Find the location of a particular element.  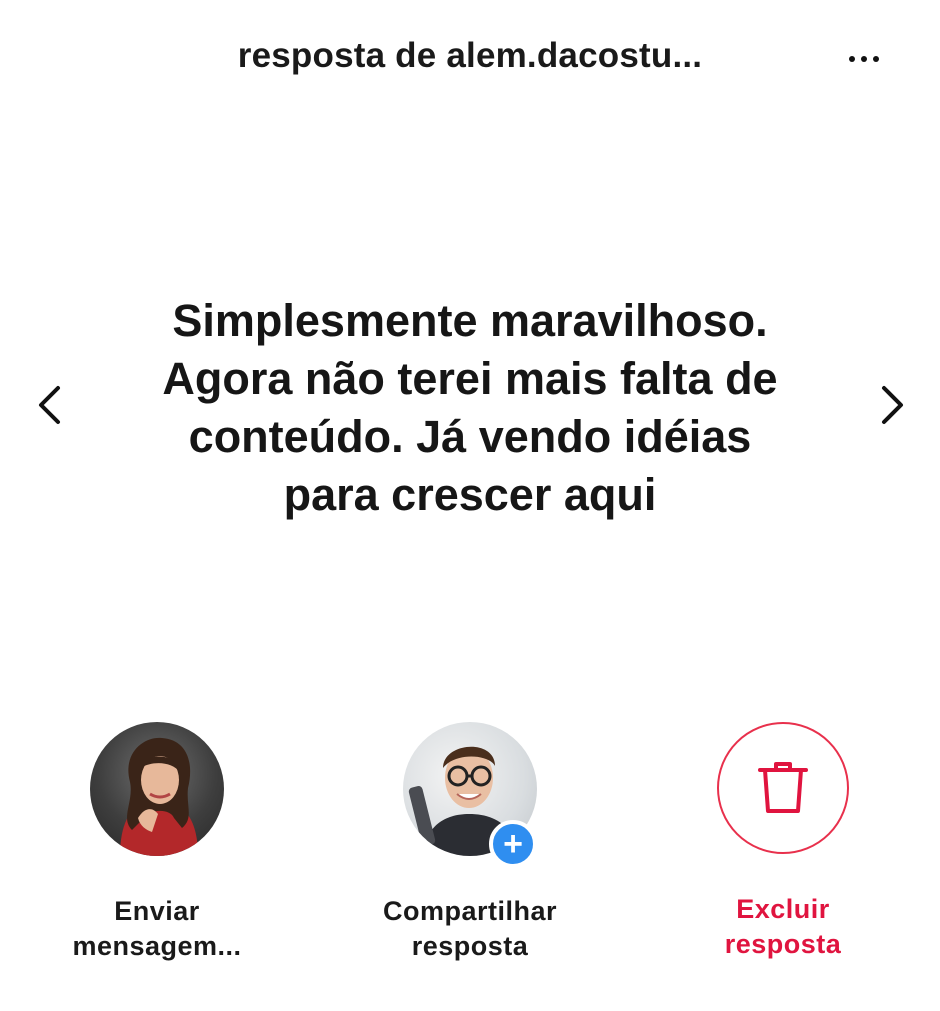

more-horizontal-icon is located at coordinates (852, 59).